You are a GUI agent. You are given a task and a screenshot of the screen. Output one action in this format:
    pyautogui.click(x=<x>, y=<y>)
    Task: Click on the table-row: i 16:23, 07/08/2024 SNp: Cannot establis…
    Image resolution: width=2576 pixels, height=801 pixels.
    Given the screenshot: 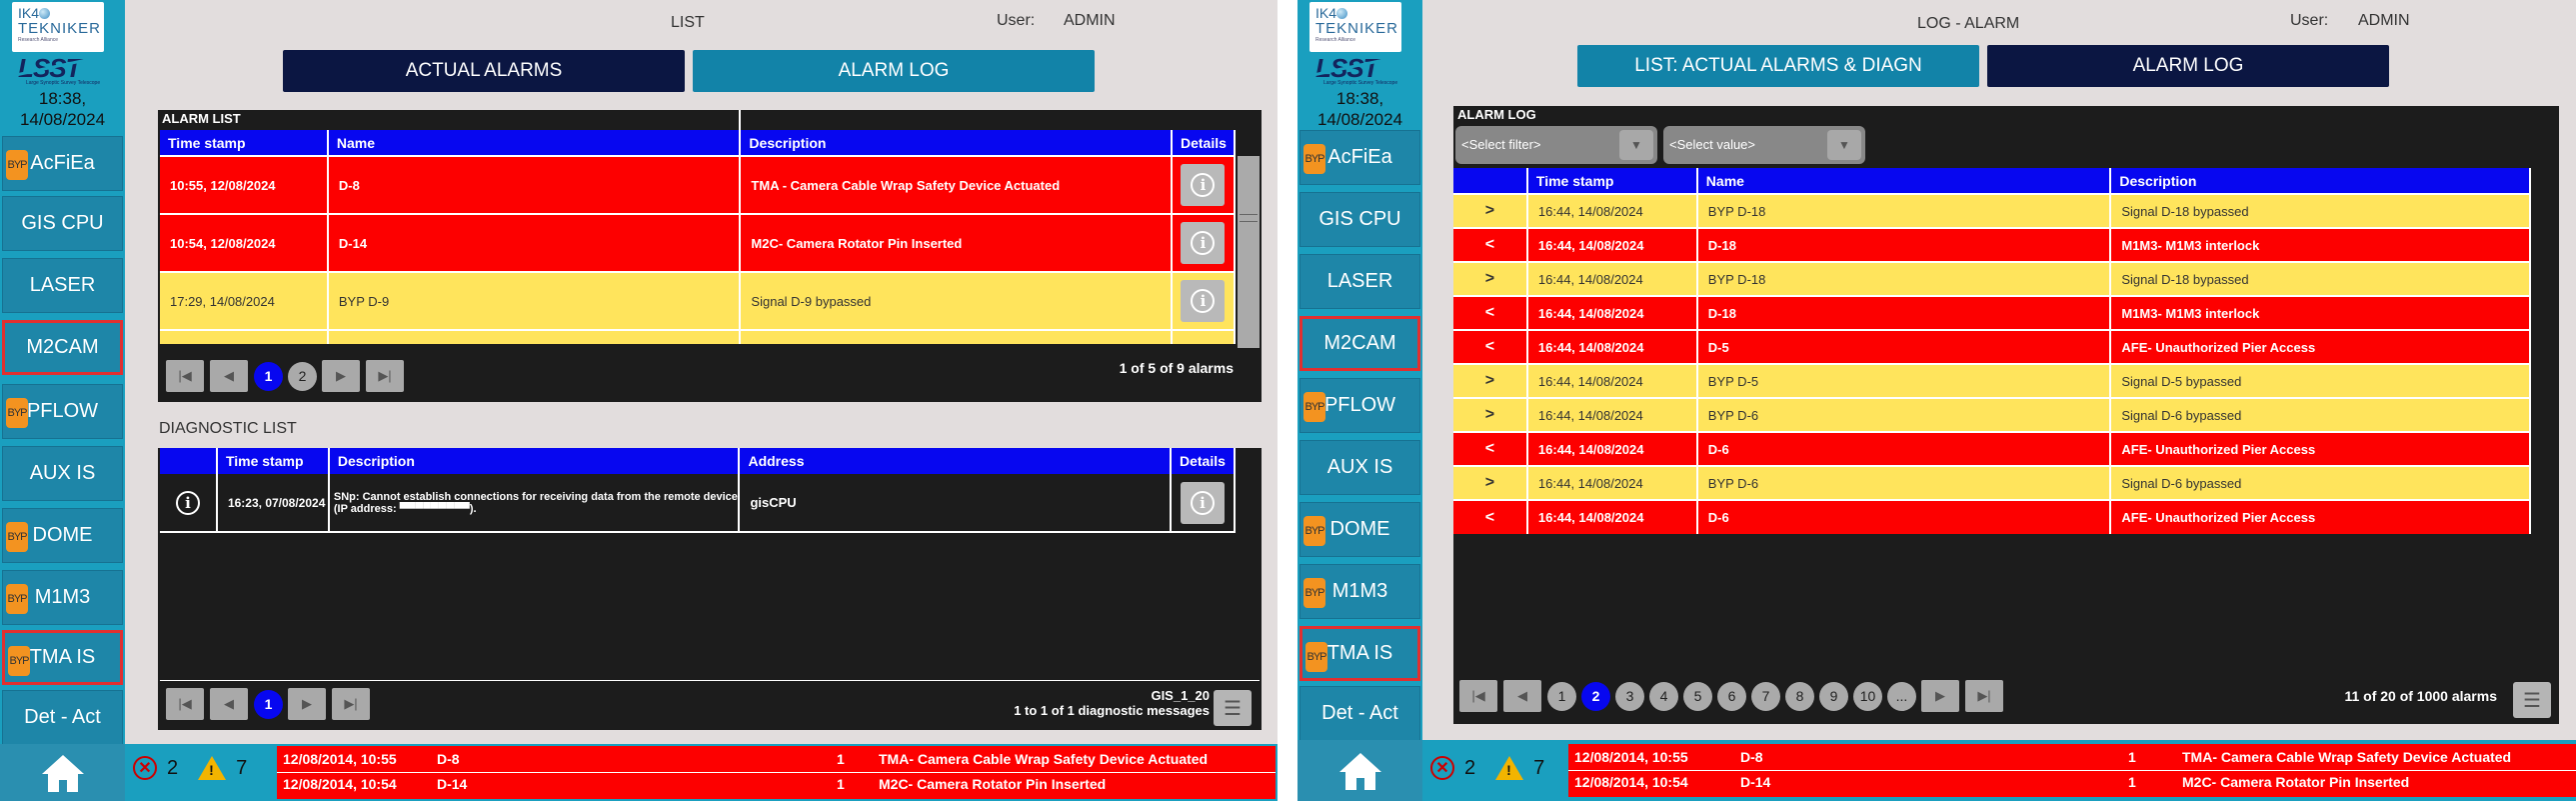 What is the action you would take?
    pyautogui.click(x=698, y=503)
    